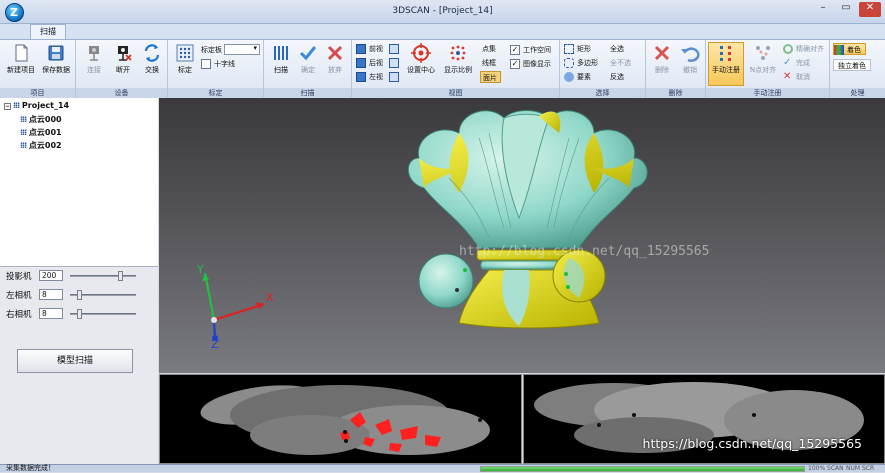  I want to click on axis-z-label: Z, so click(215, 344).